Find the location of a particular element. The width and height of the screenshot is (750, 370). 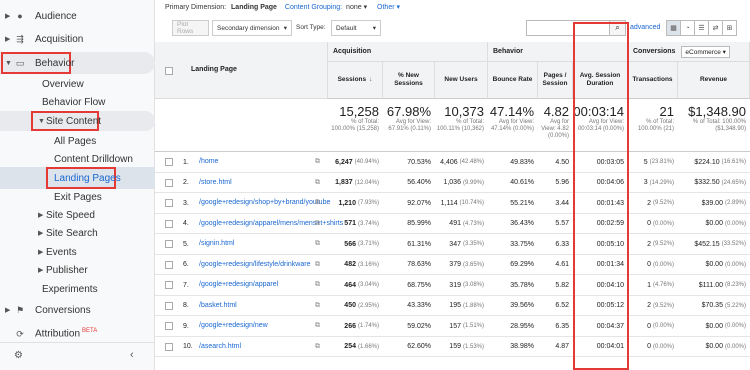

table-search-input is located at coordinates (568, 28).